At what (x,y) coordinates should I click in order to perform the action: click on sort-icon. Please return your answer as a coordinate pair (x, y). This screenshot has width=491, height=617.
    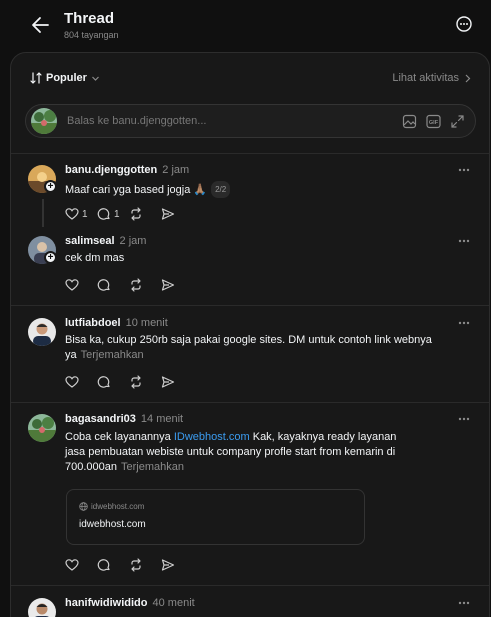
    Looking at the image, I should click on (36, 78).